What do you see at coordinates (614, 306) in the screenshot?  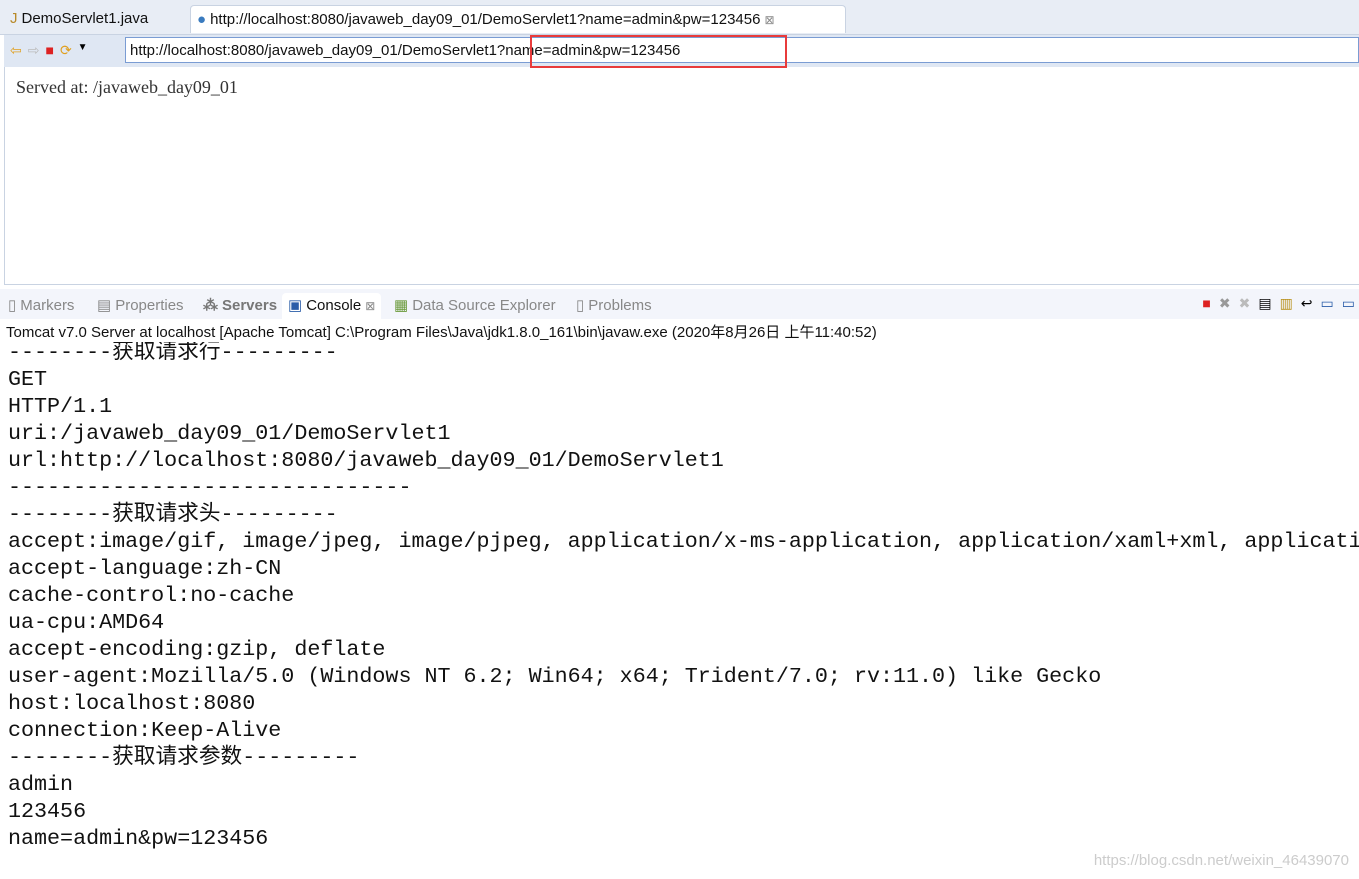 I see `tab-problems: ▯ Problems` at bounding box center [614, 306].